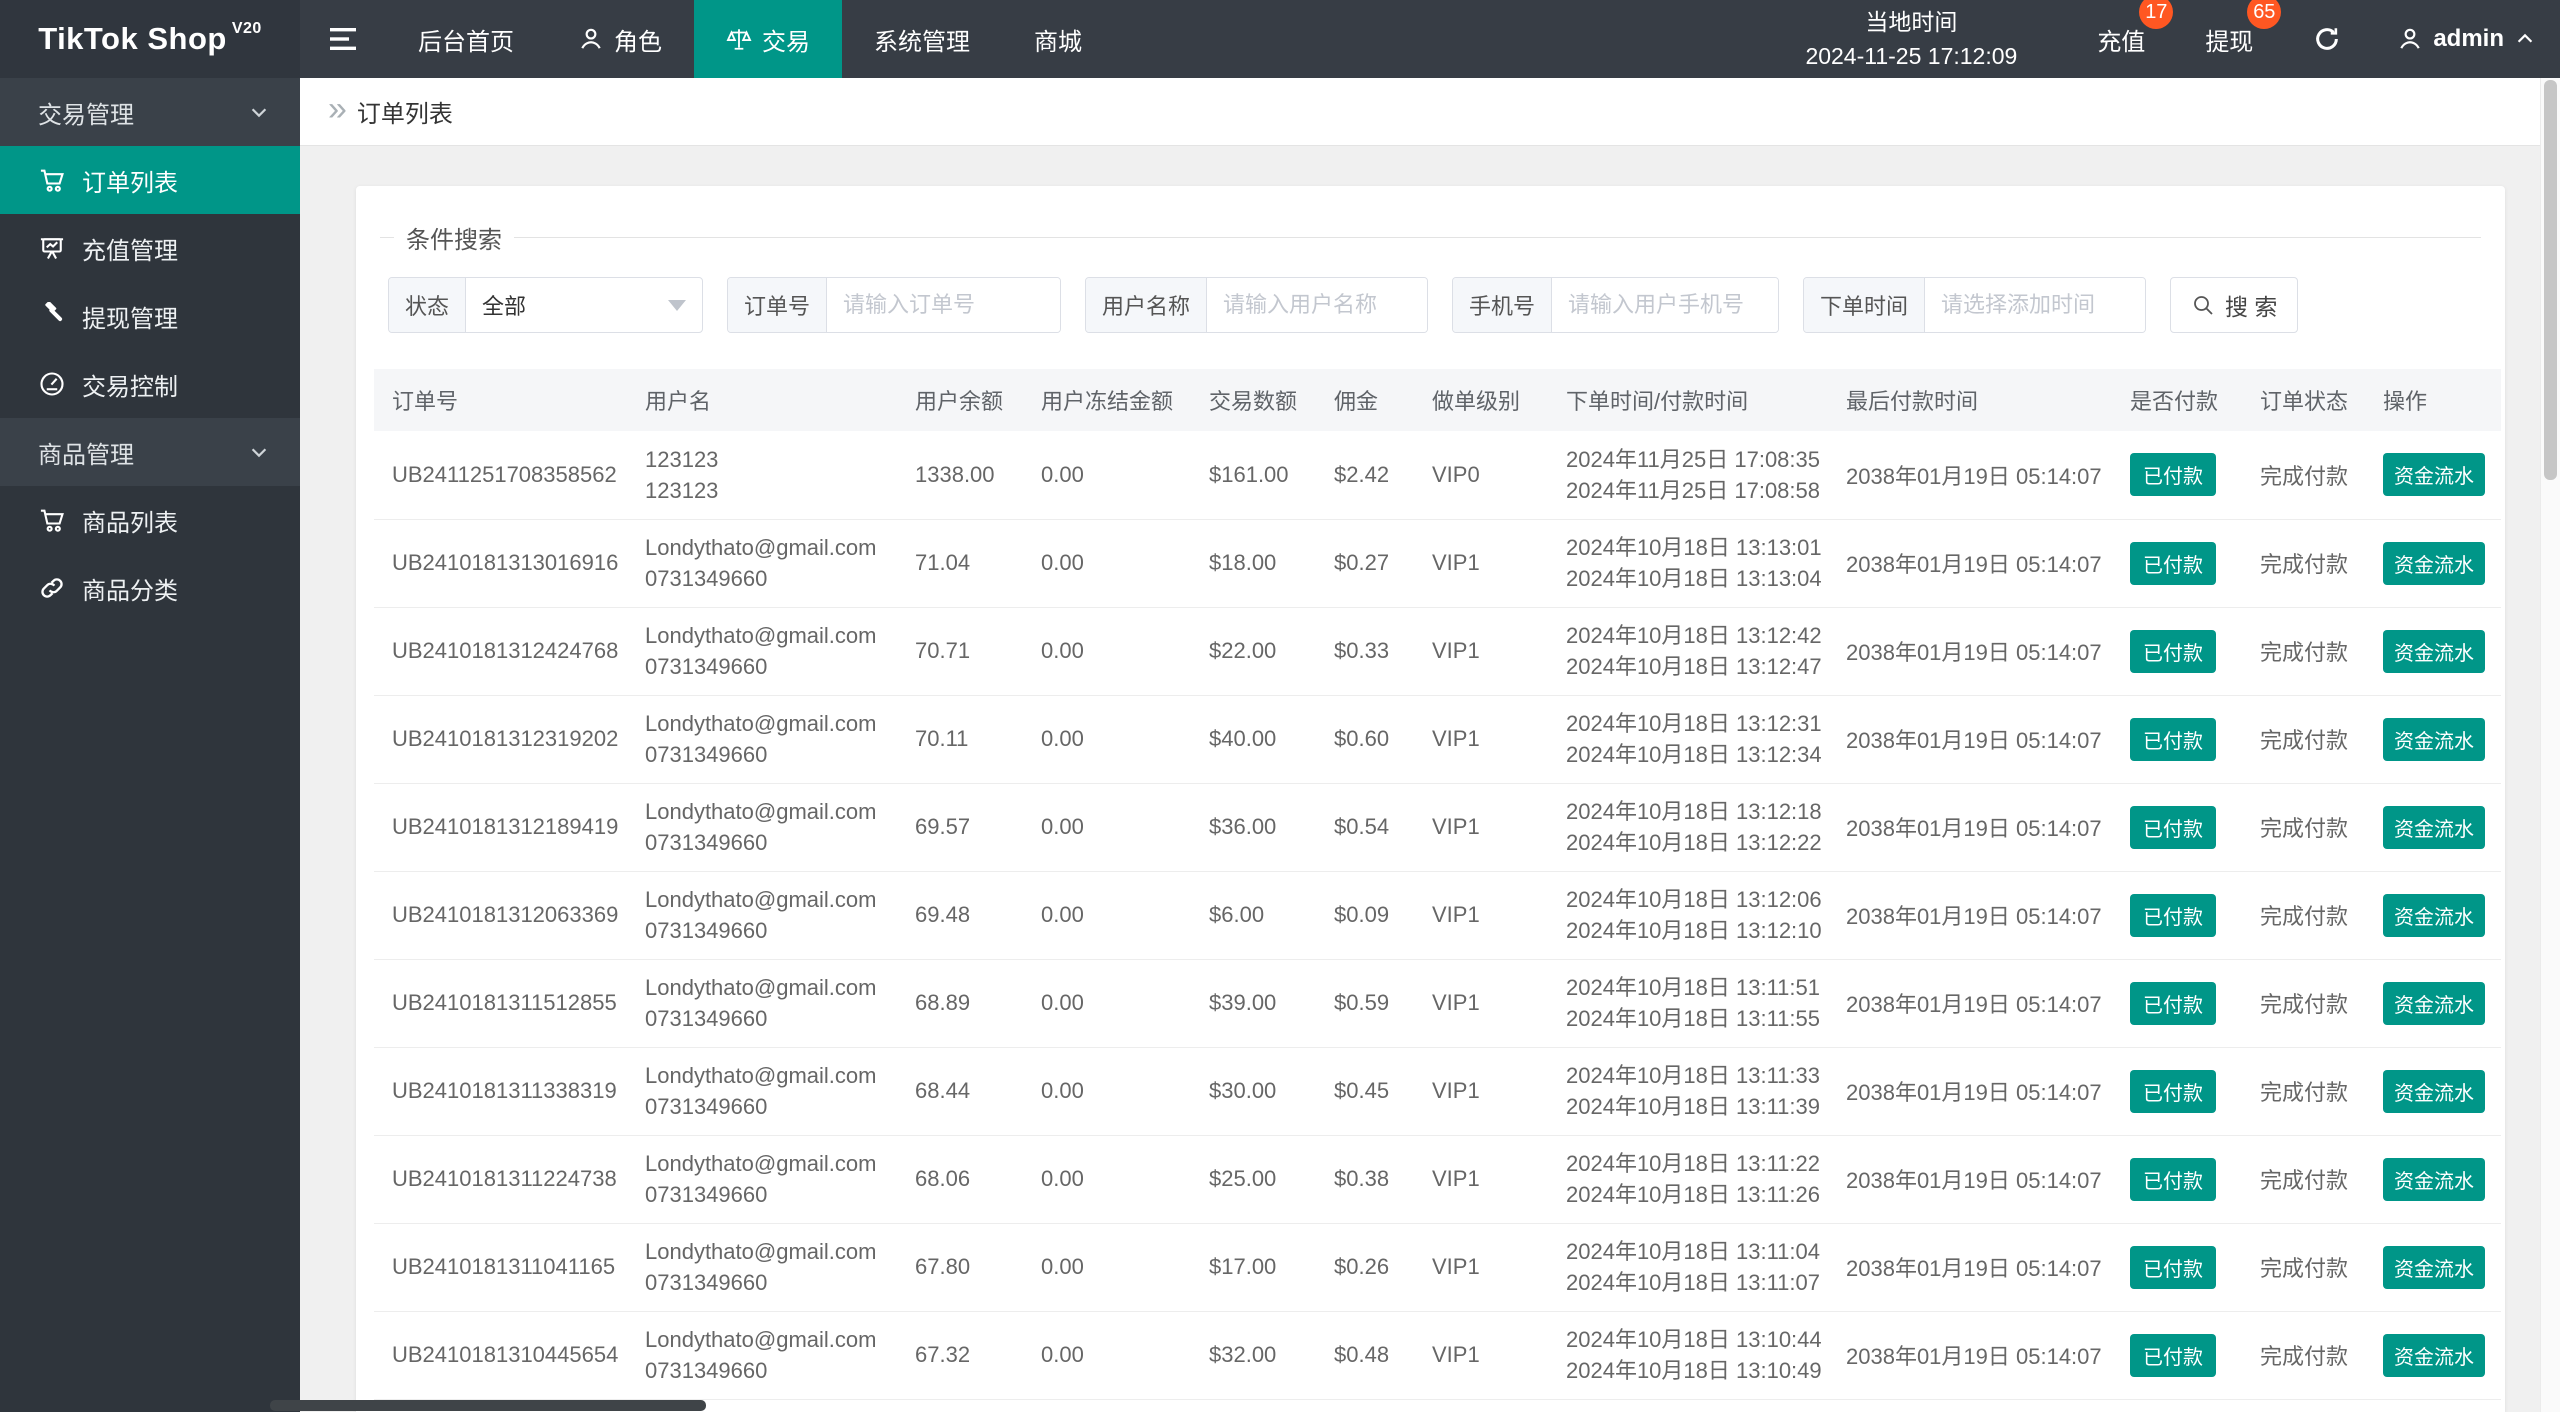  I want to click on nav-item-system: 系统管理, so click(922, 39).